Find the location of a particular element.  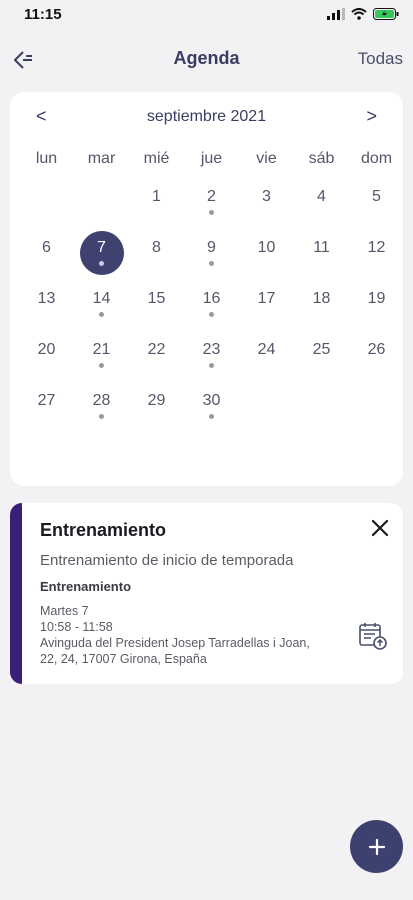

calendar-day-cell: 1 is located at coordinates (156, 205).